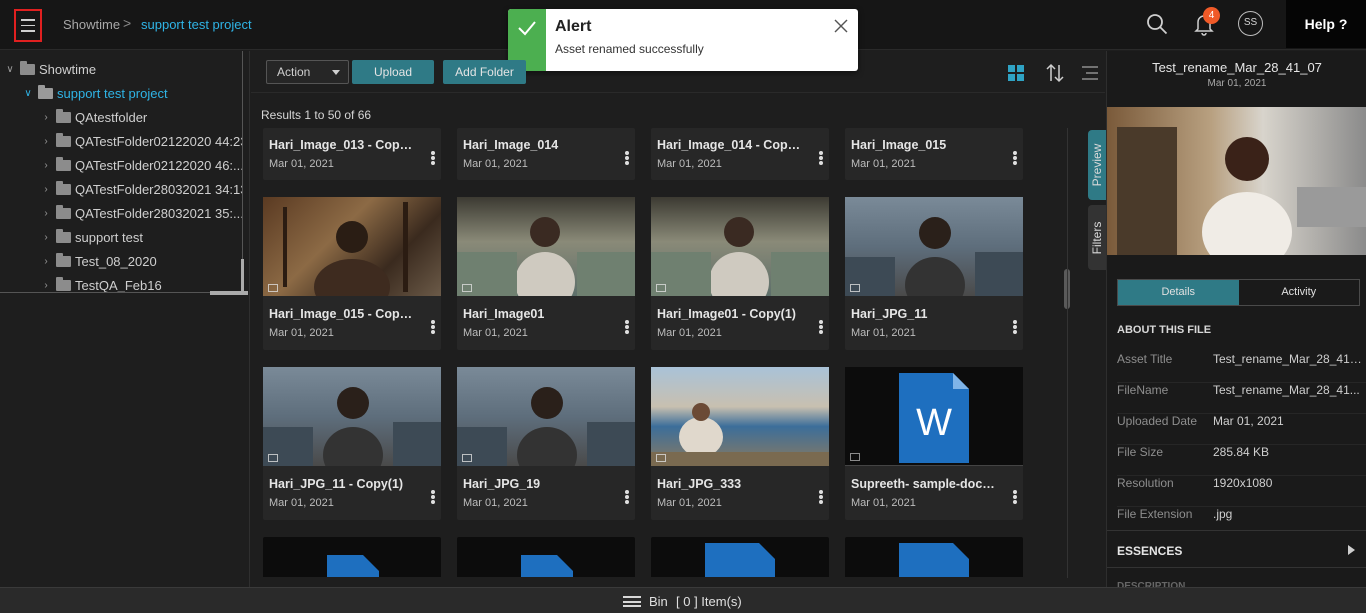 Image resolution: width=1366 pixels, height=613 pixels. Describe the element at coordinates (352, 154) in the screenshot. I see `asset-card: Hari_Image_013 - Copy(1) Mar 01, 2021` at that location.